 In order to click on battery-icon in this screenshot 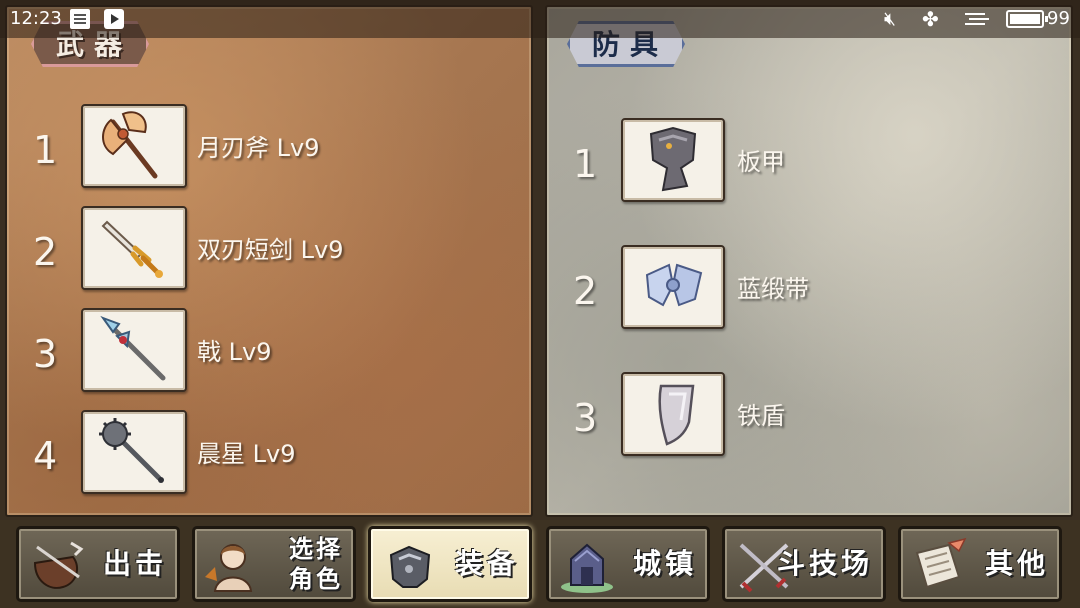, I will do `click(1027, 19)`.